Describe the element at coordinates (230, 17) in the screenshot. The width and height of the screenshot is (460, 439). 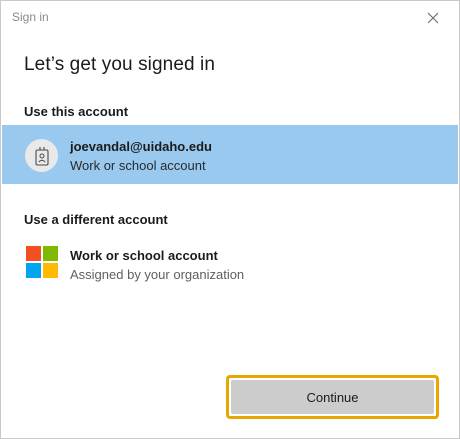
I see `title-bar: Sign in` at that location.